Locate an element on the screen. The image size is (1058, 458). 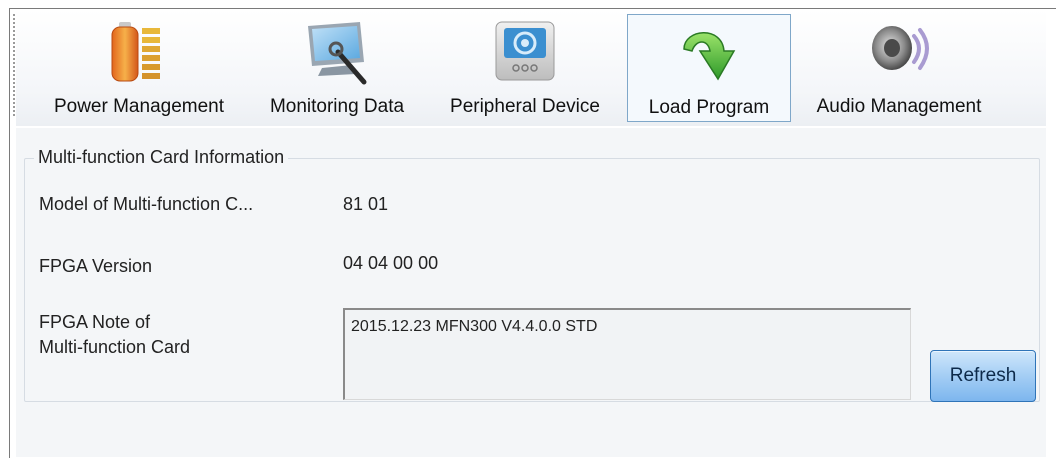
tool-label: Load Program is located at coordinates (709, 107).